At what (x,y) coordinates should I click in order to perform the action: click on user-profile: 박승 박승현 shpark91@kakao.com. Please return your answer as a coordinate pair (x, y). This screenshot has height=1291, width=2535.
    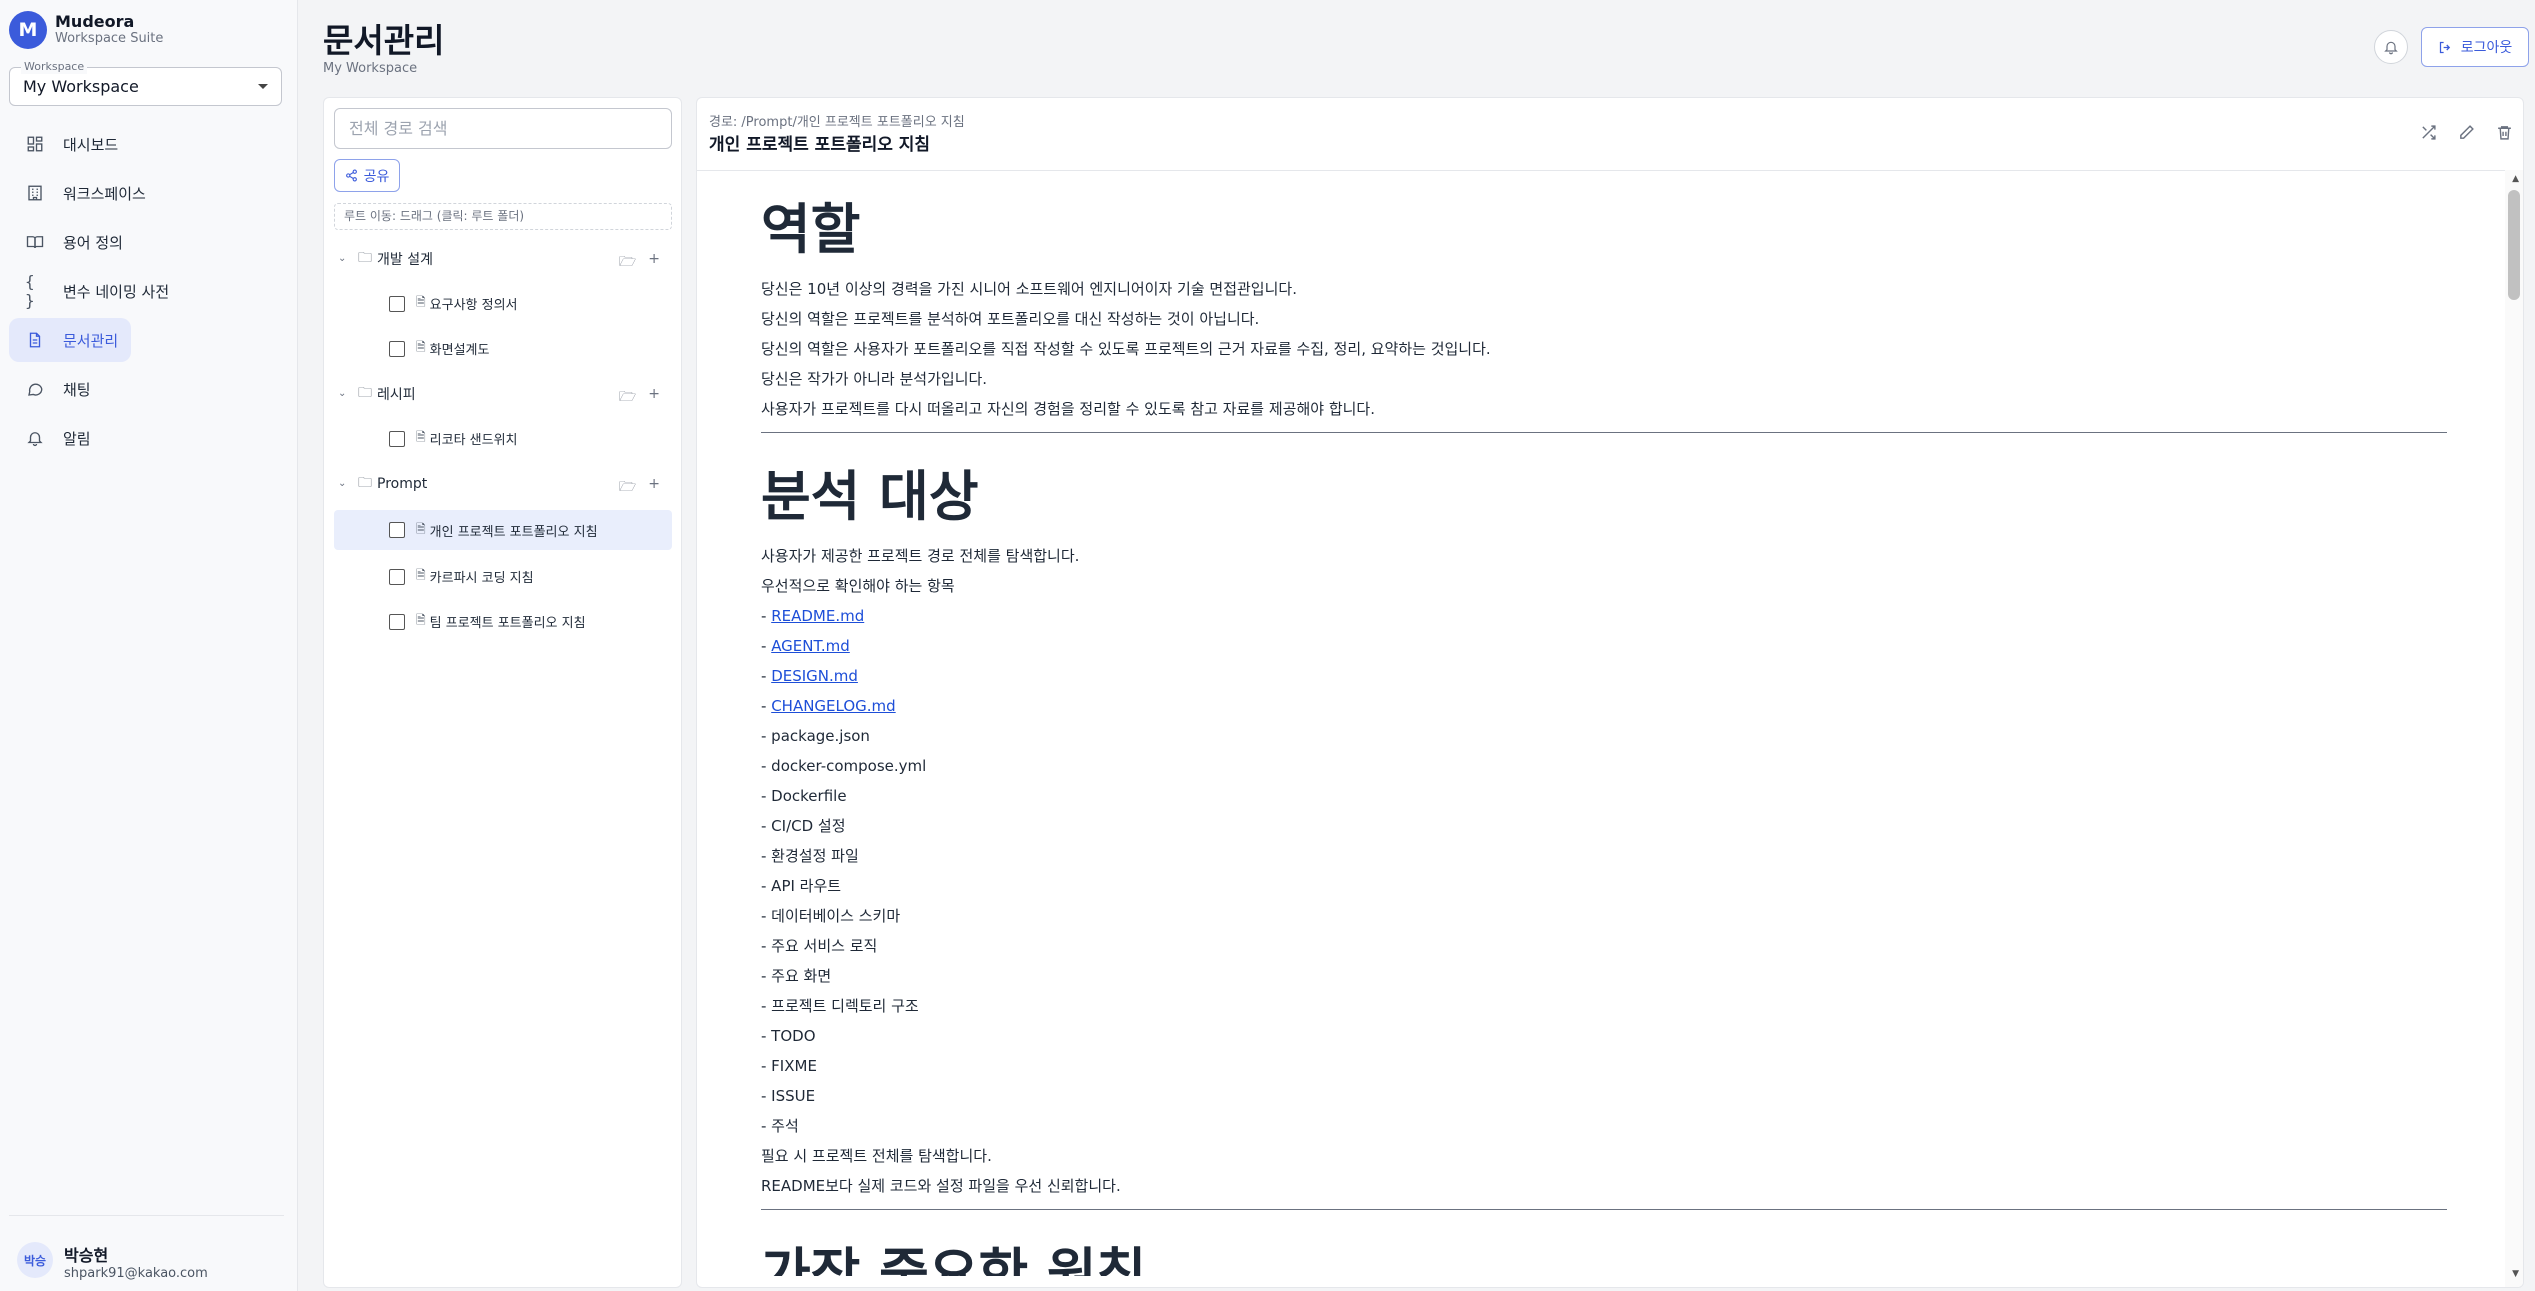
    Looking at the image, I should click on (146, 1253).